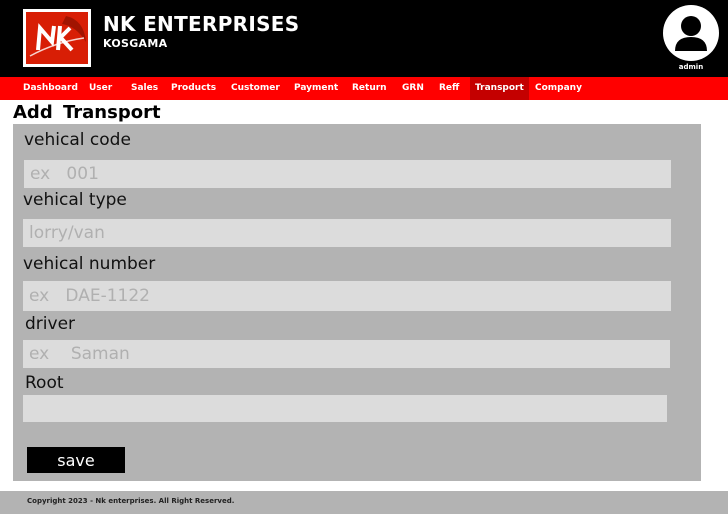 The height and width of the screenshot is (514, 728). Describe the element at coordinates (87, 112) in the screenshot. I see `page-title: Add Transport` at that location.